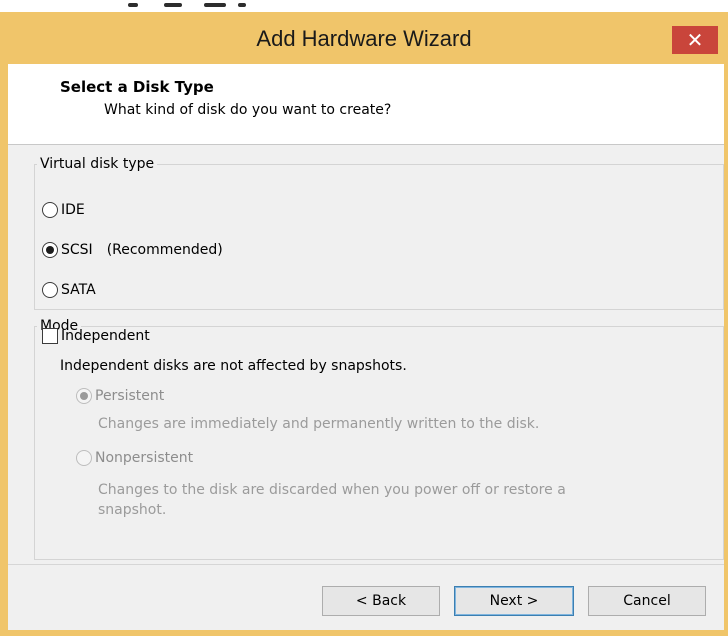 This screenshot has height=636, width=728. Describe the element at coordinates (164, 250) in the screenshot. I see `recommended-note: (Recommended)` at that location.